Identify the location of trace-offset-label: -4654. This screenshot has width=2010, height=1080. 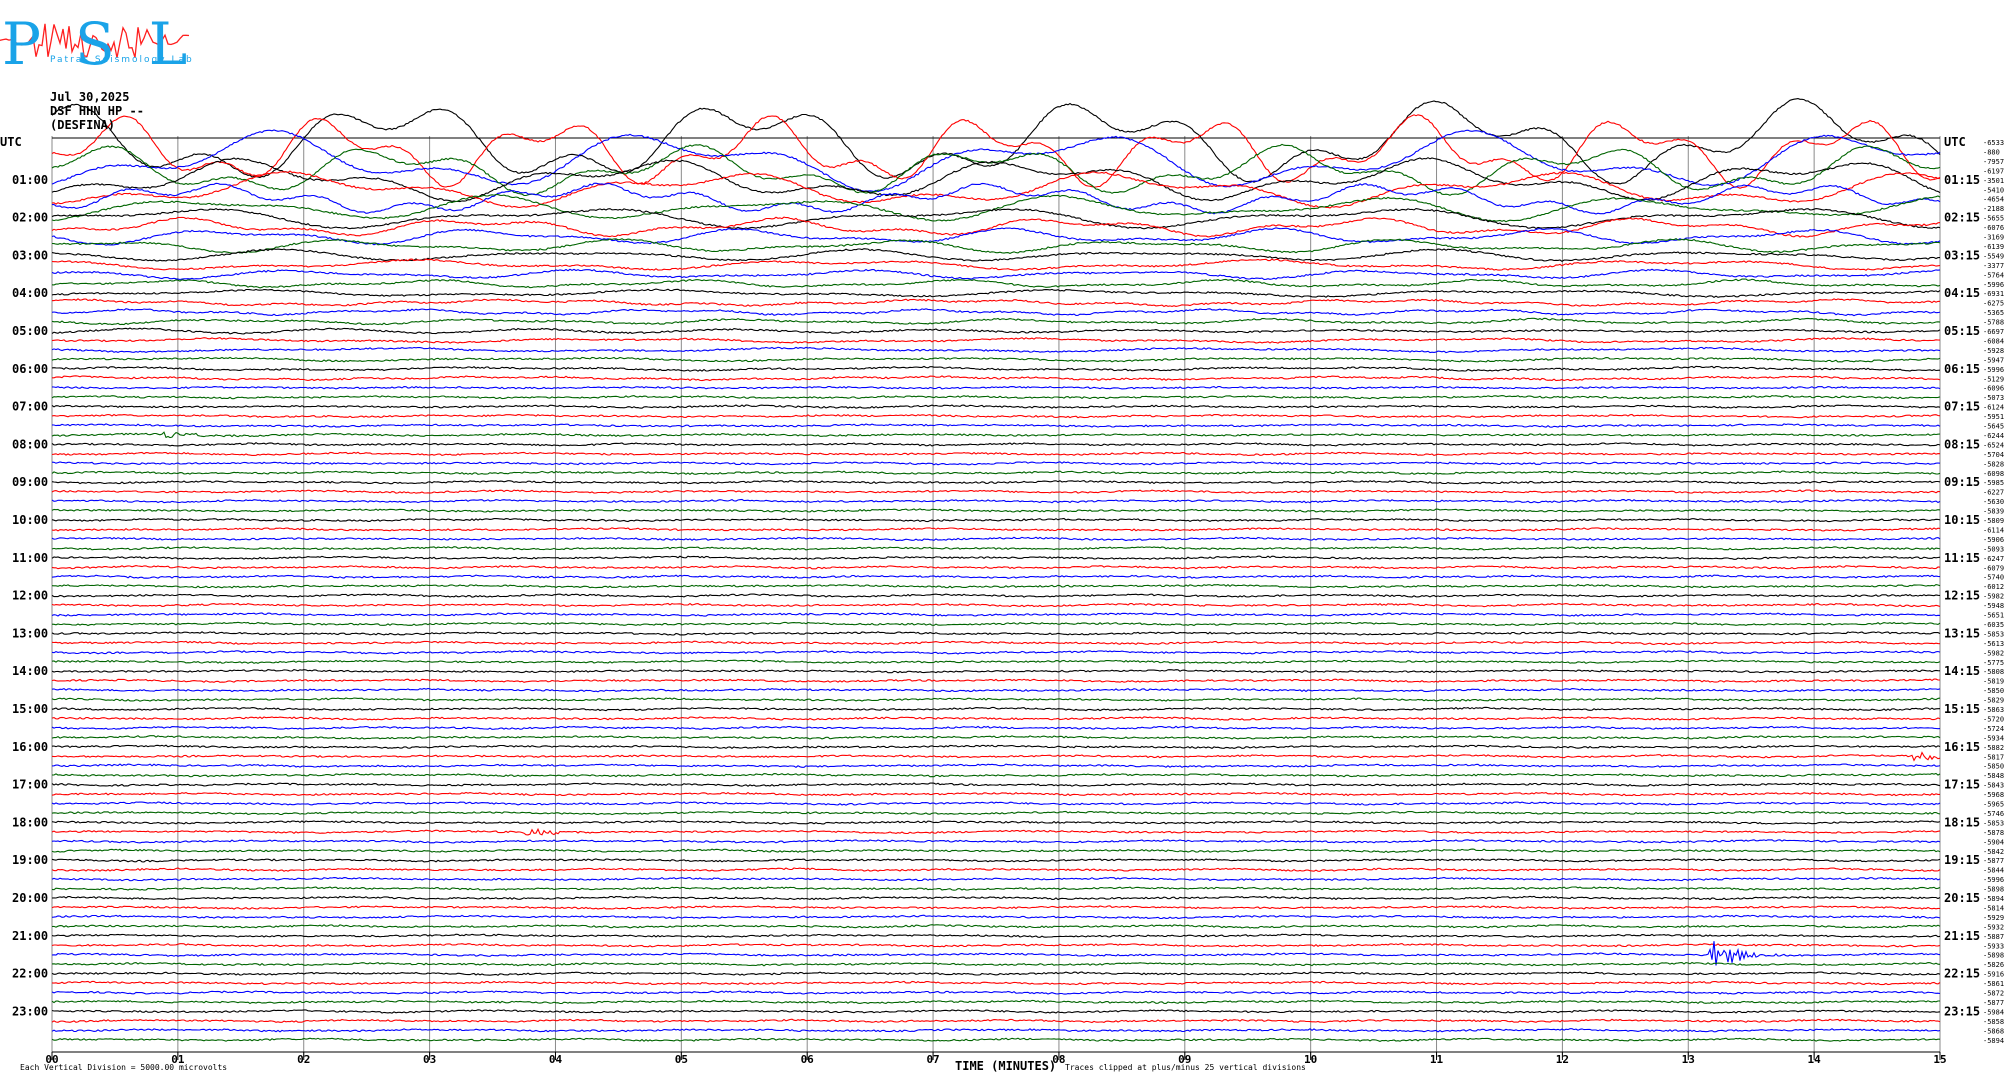
(1993, 200).